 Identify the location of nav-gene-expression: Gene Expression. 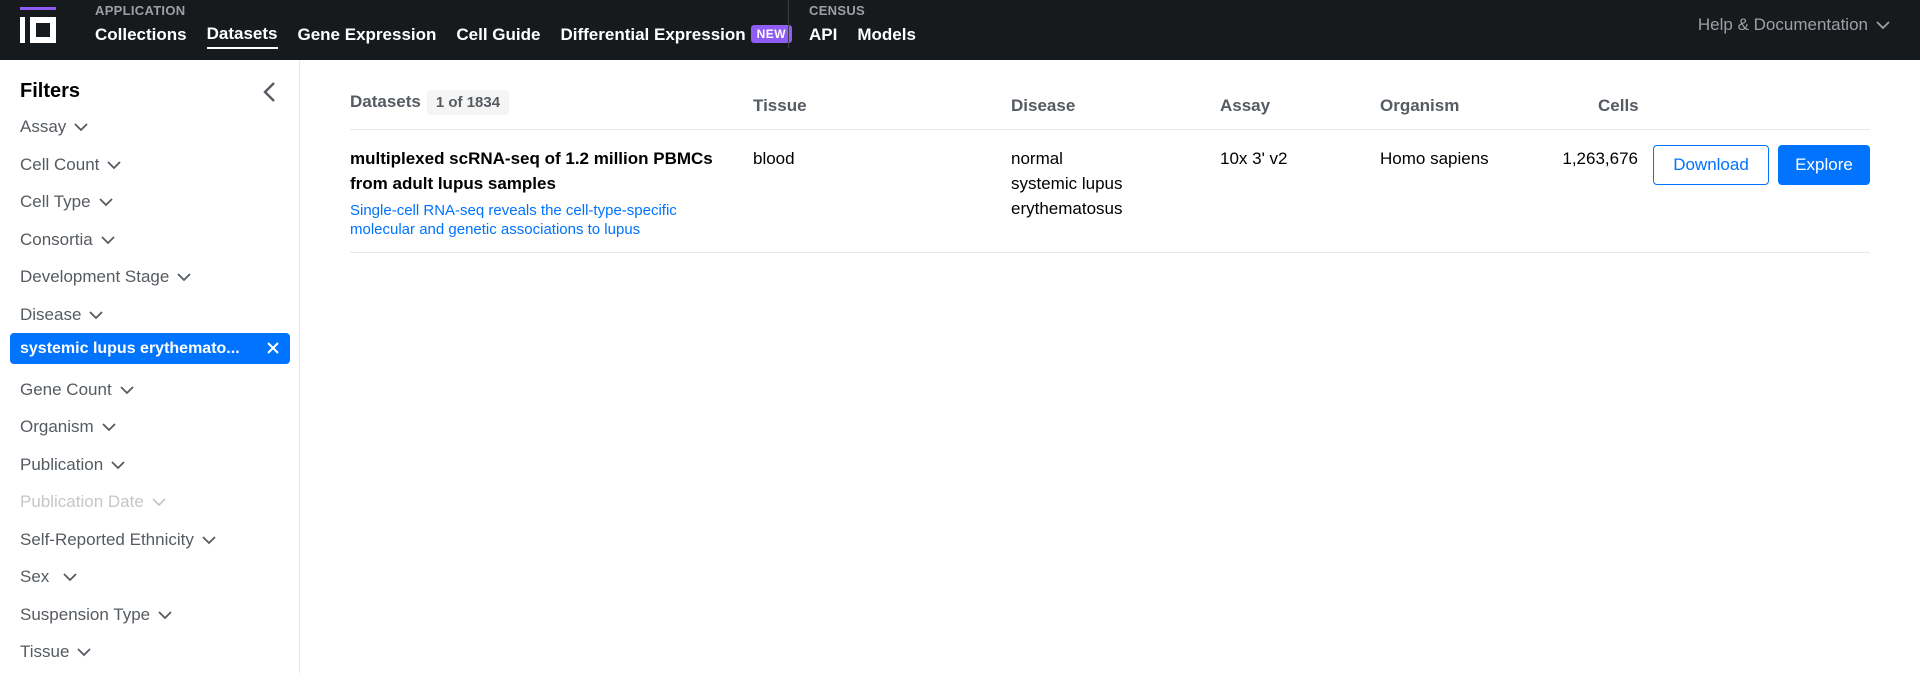
(367, 35).